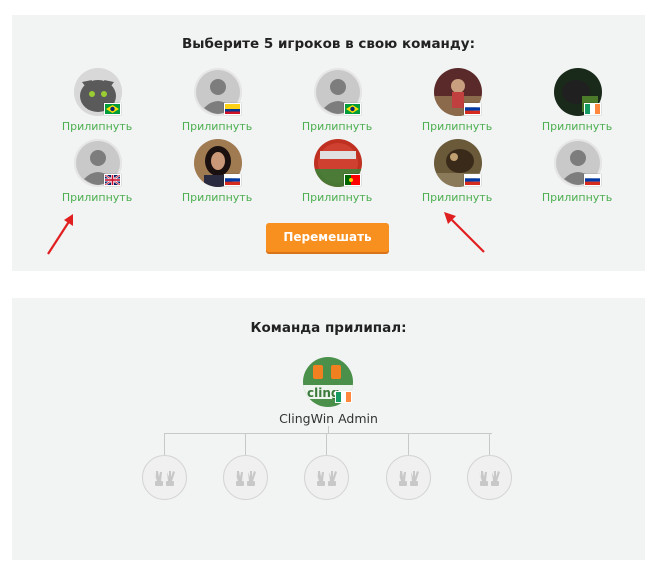 This screenshot has width=665, height=574. What do you see at coordinates (112, 180) in the screenshot?
I see `uk-flag-icon` at bounding box center [112, 180].